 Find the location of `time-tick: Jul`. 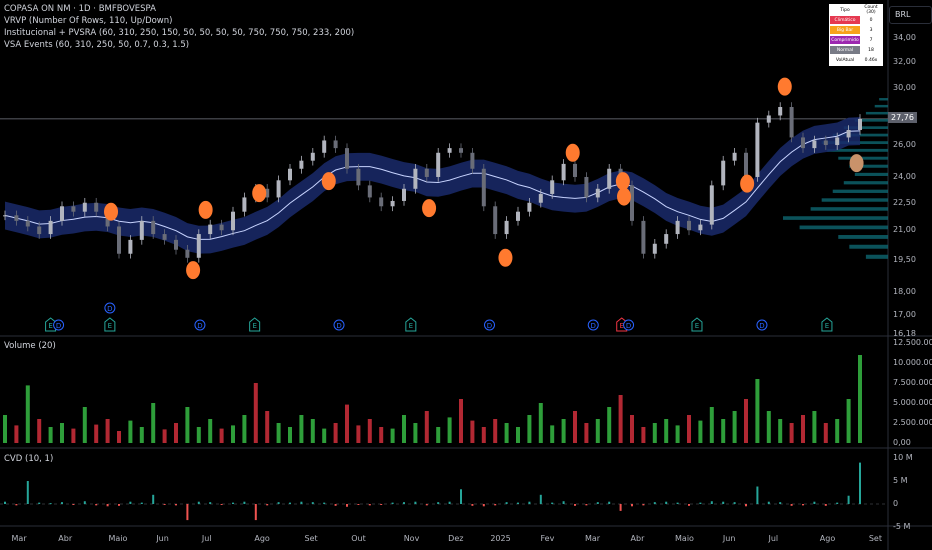

time-tick: Jul is located at coordinates (773, 538).